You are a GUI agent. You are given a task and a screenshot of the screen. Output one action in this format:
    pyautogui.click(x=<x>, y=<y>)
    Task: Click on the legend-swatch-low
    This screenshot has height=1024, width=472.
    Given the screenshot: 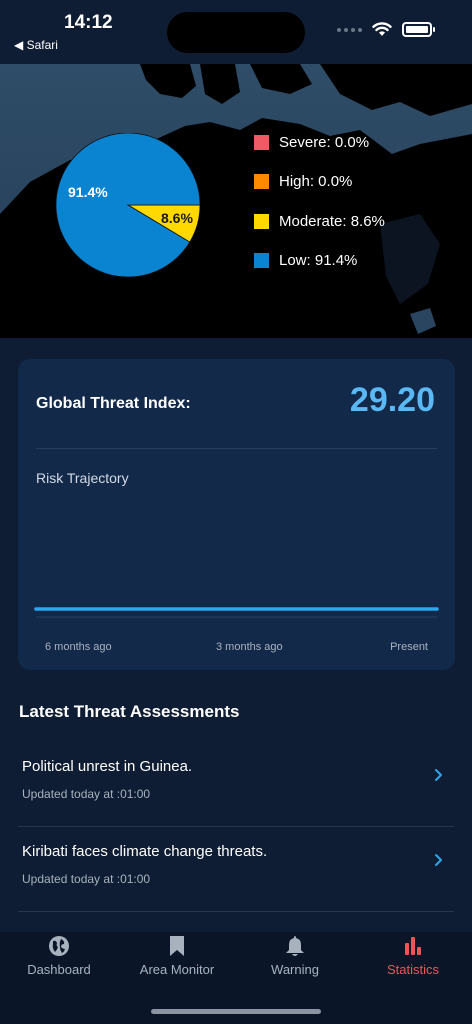 What is the action you would take?
    pyautogui.click(x=261, y=260)
    